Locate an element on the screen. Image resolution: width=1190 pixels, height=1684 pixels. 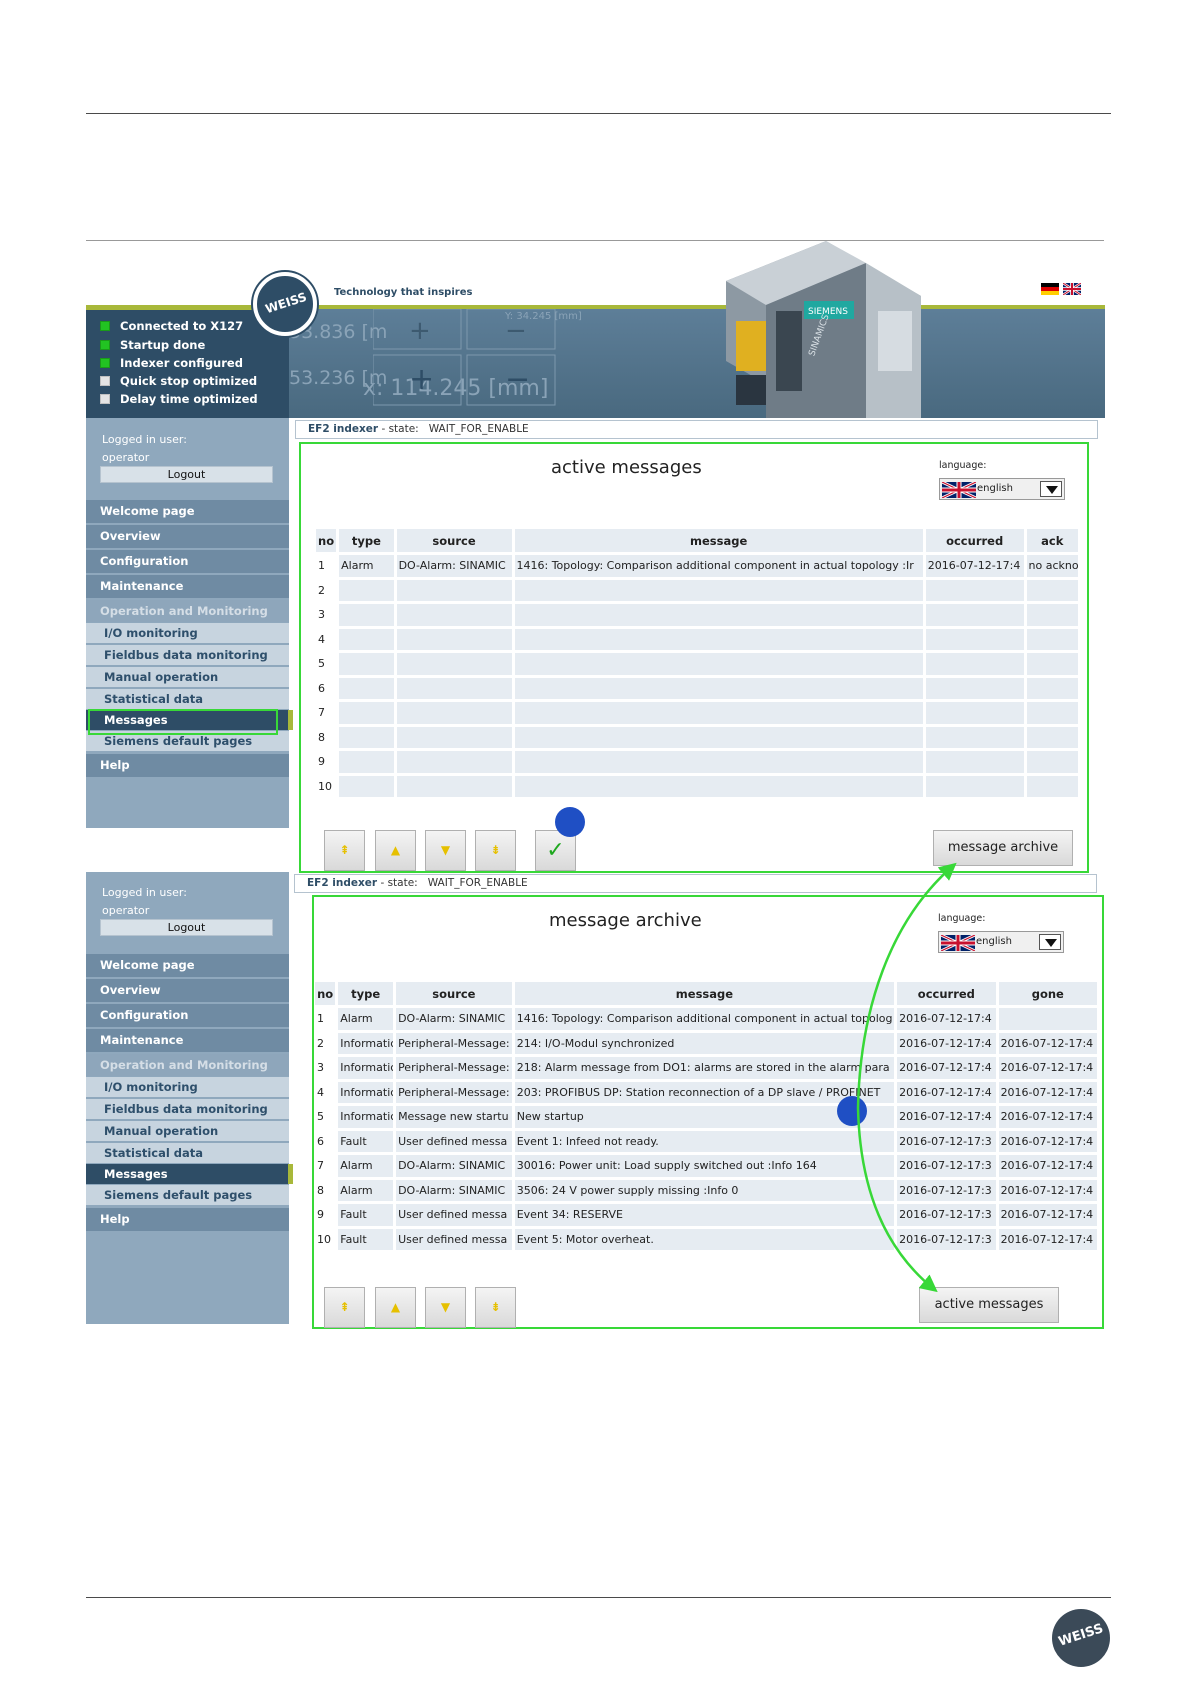
navigation-arrows is located at coordinates (906, 1077).